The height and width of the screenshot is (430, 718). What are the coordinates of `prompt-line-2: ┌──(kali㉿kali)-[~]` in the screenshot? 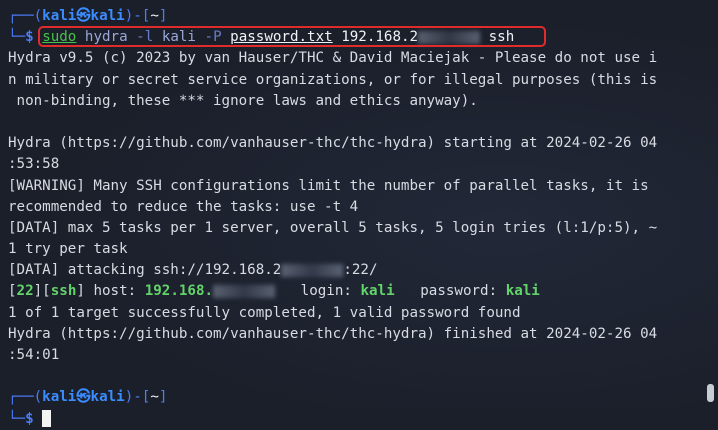 It's located at (361, 397).